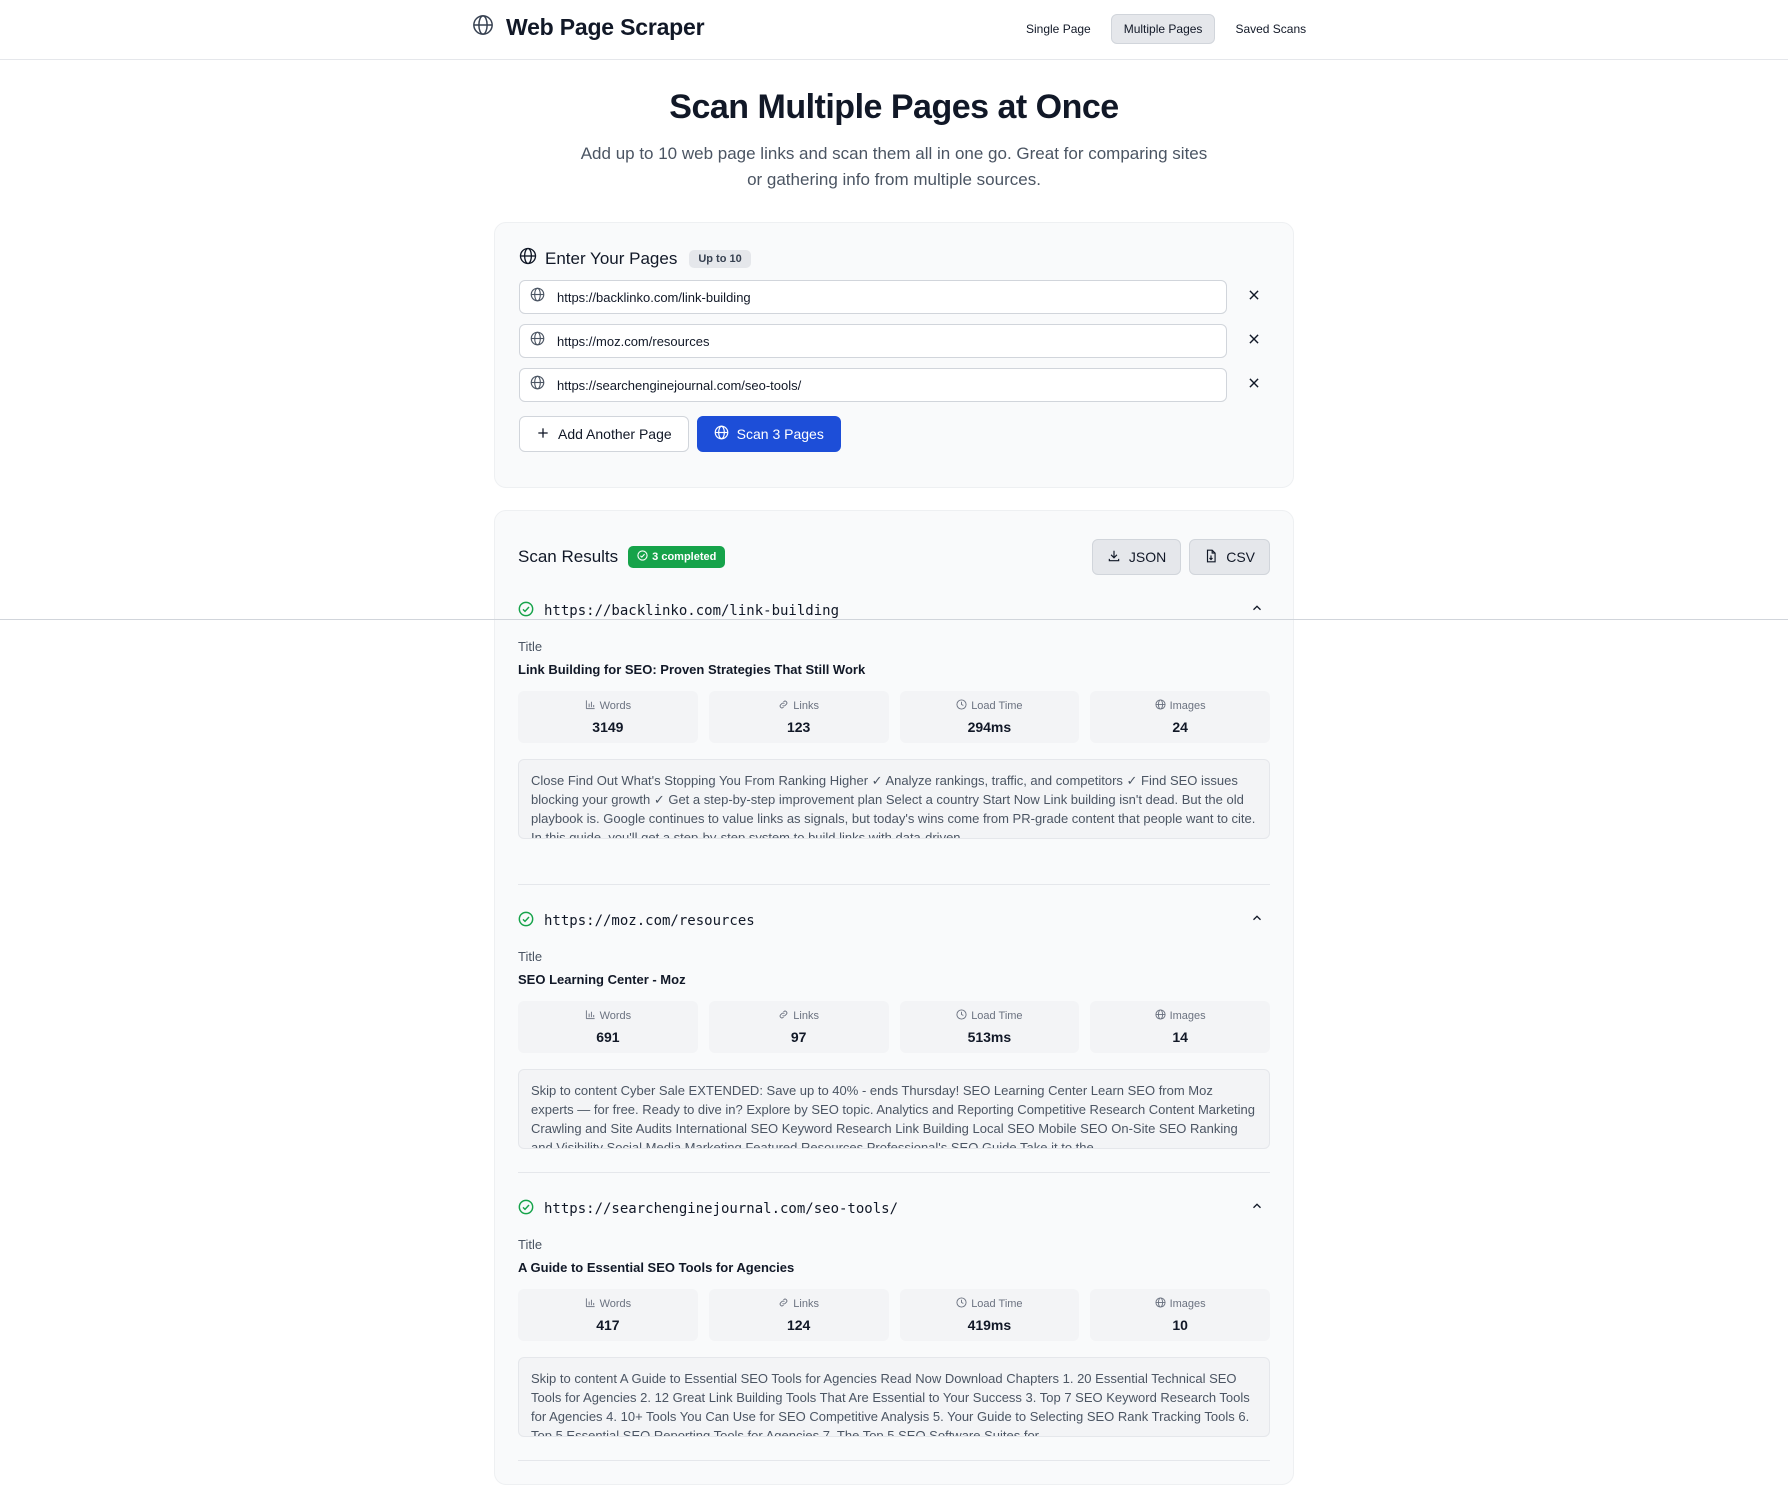  Describe the element at coordinates (605, 27) in the screenshot. I see `app-title: Web Page Scraper` at that location.